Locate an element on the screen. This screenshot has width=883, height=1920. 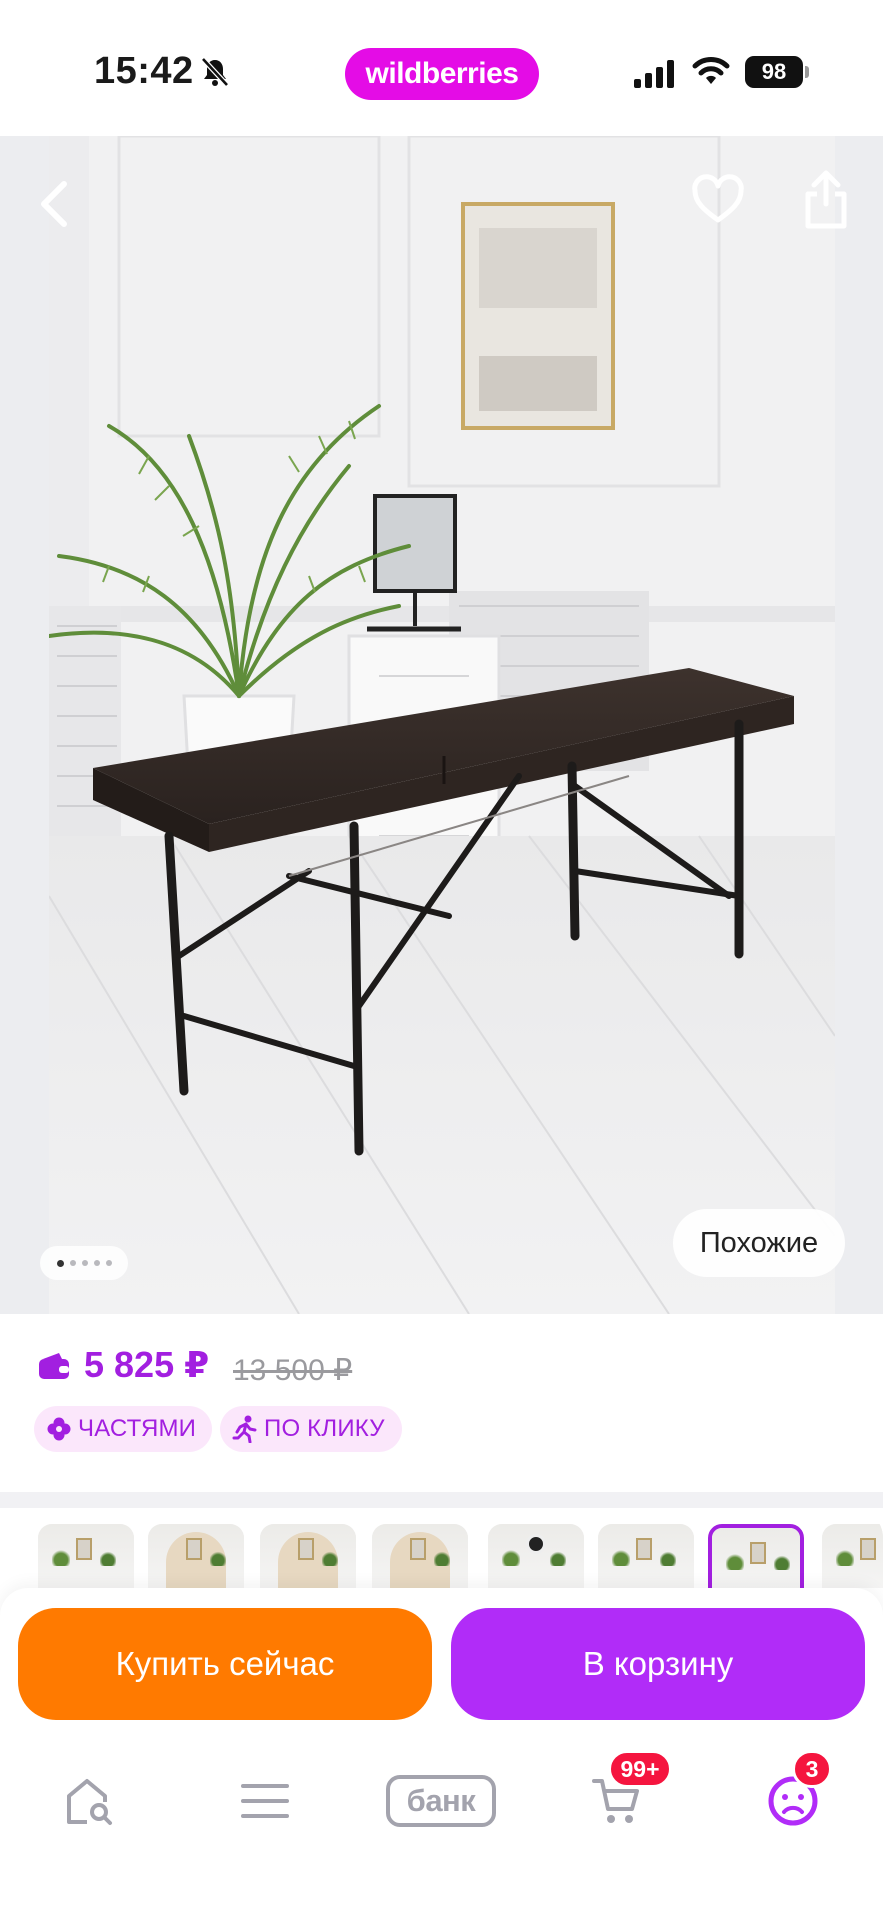
bottom-tab-bar: банк 99+ 3 is located at coordinates (441, 1824).